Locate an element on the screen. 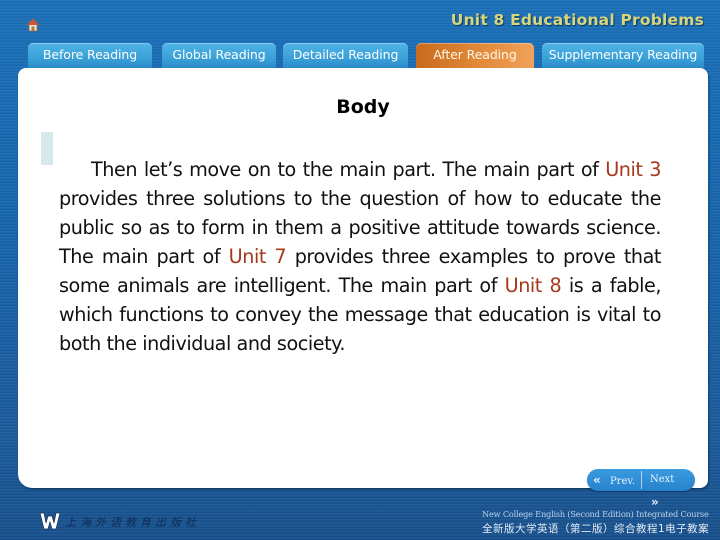 The height and width of the screenshot is (540, 720). unit-title: Unit 8 Educational Problems is located at coordinates (577, 20).